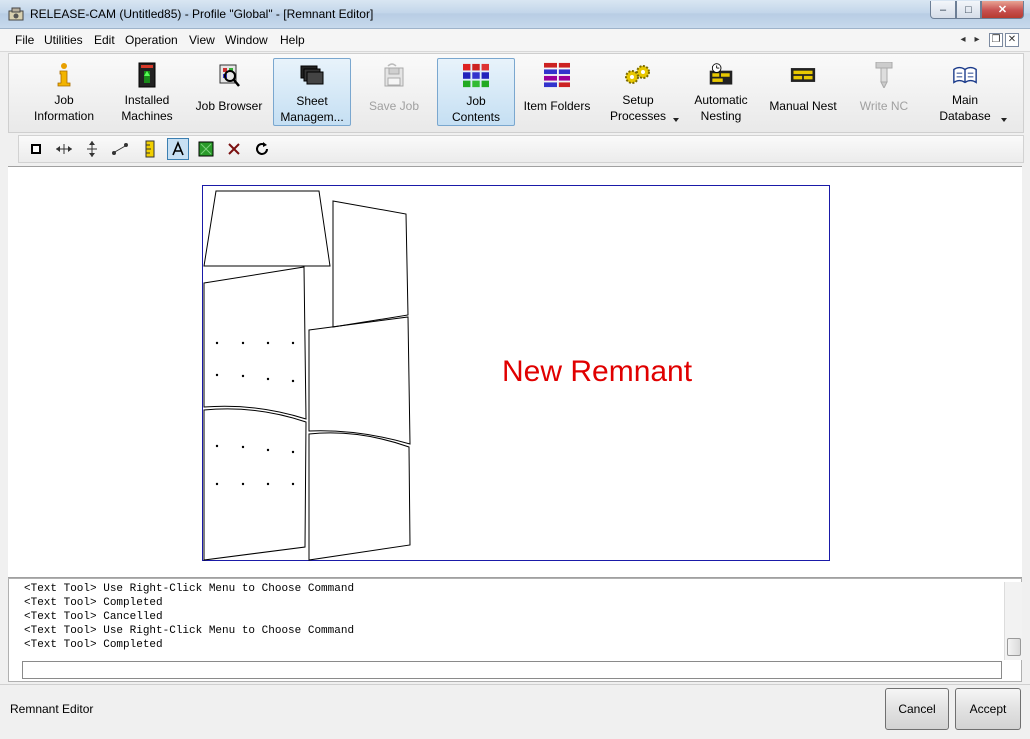  What do you see at coordinates (229, 92) in the screenshot?
I see `job-browser-button: Job Browser` at bounding box center [229, 92].